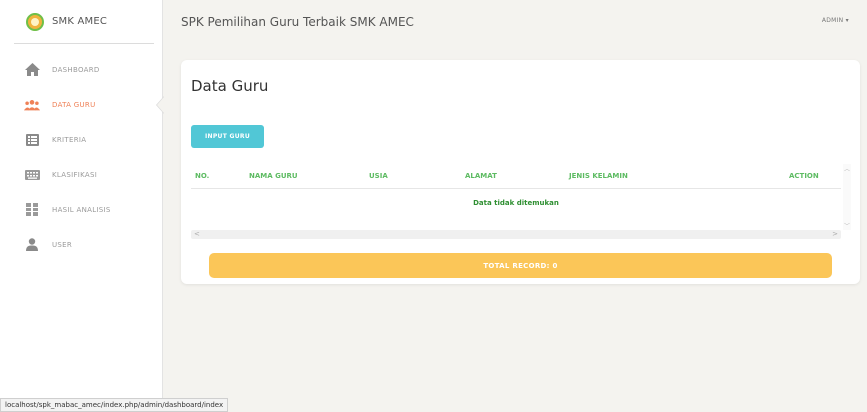 The image size is (867, 412). What do you see at coordinates (847, 168) in the screenshot?
I see `scroll-up-icon: ︿` at bounding box center [847, 168].